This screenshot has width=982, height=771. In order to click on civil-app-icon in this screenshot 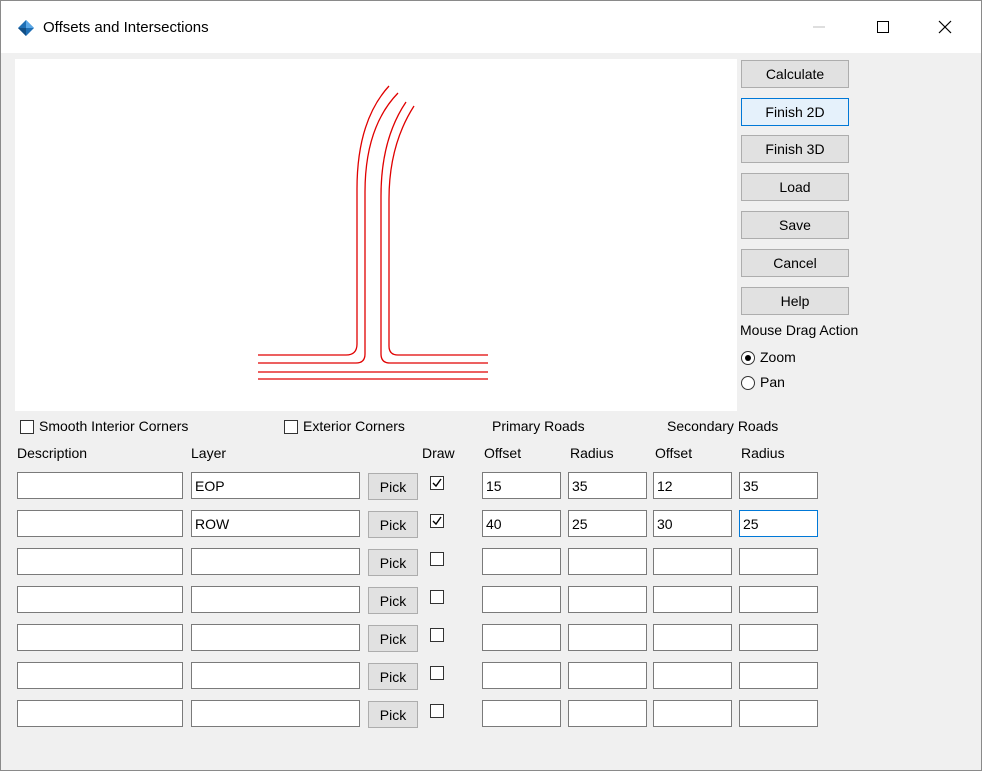, I will do `click(26, 28)`.